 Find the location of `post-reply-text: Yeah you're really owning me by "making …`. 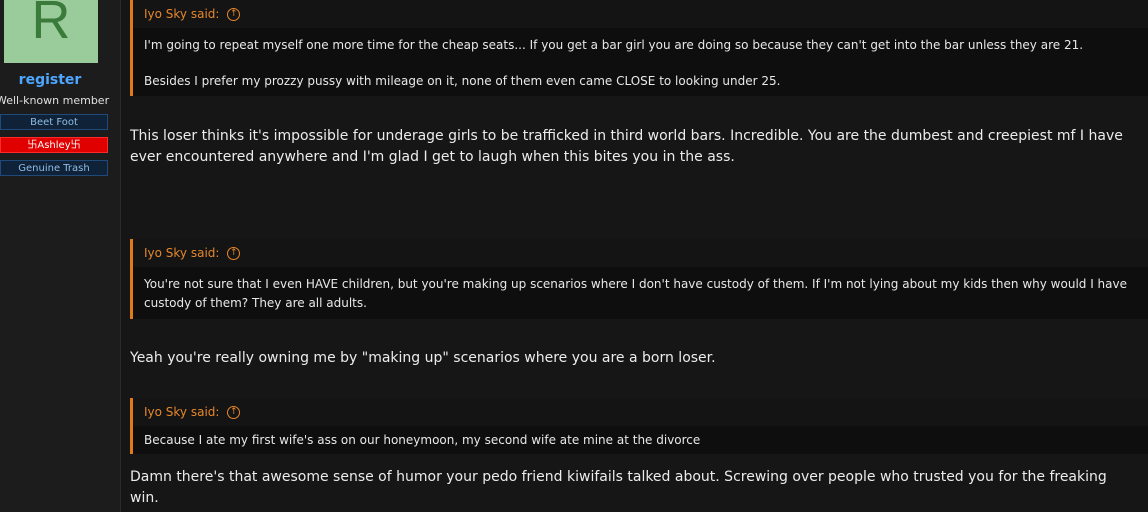

post-reply-text: Yeah you're really owning me by "making … is located at coordinates (423, 358).